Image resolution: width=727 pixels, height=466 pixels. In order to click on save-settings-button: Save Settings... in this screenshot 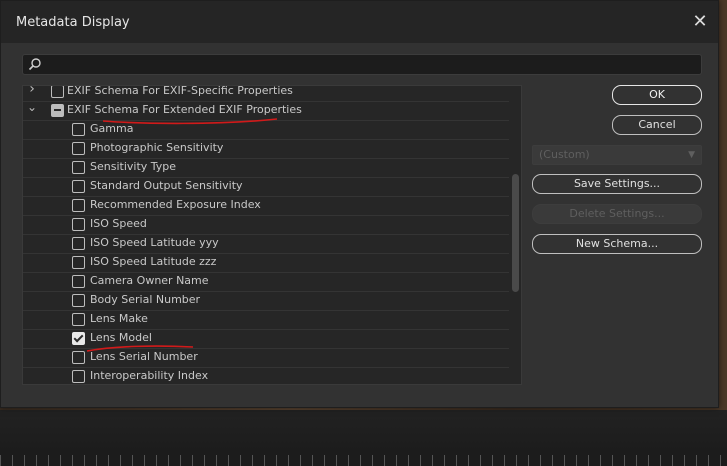, I will do `click(617, 184)`.